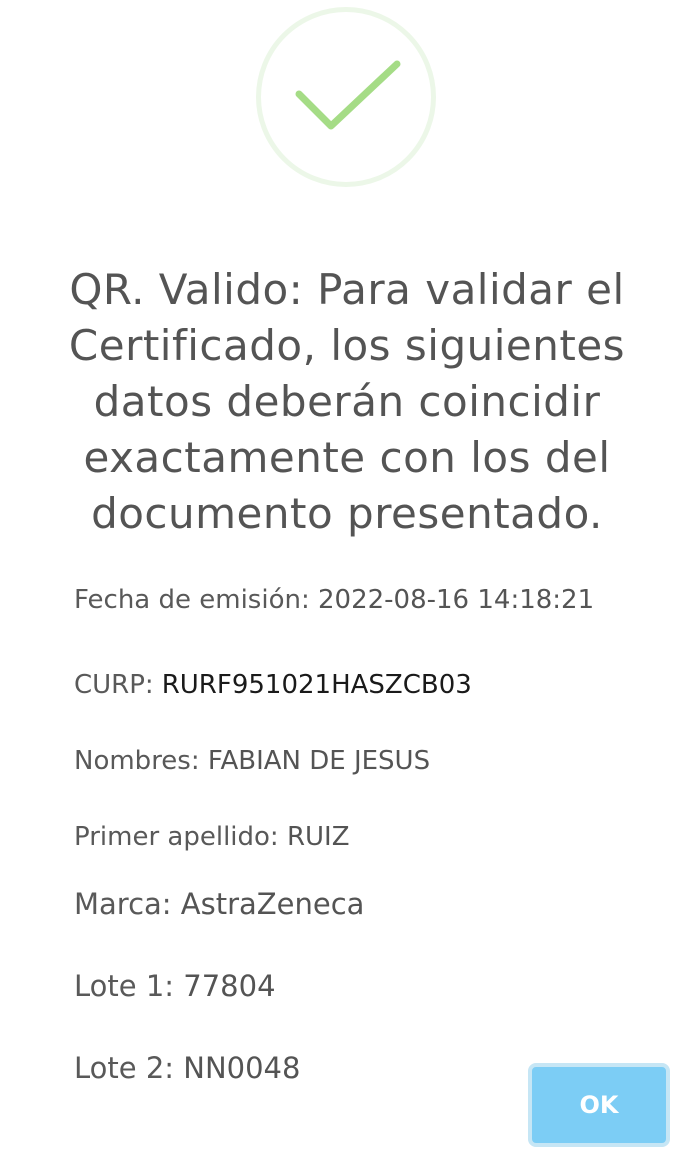 This screenshot has height=1162, width=694. I want to click on checkmark-icon, so click(348, 95).